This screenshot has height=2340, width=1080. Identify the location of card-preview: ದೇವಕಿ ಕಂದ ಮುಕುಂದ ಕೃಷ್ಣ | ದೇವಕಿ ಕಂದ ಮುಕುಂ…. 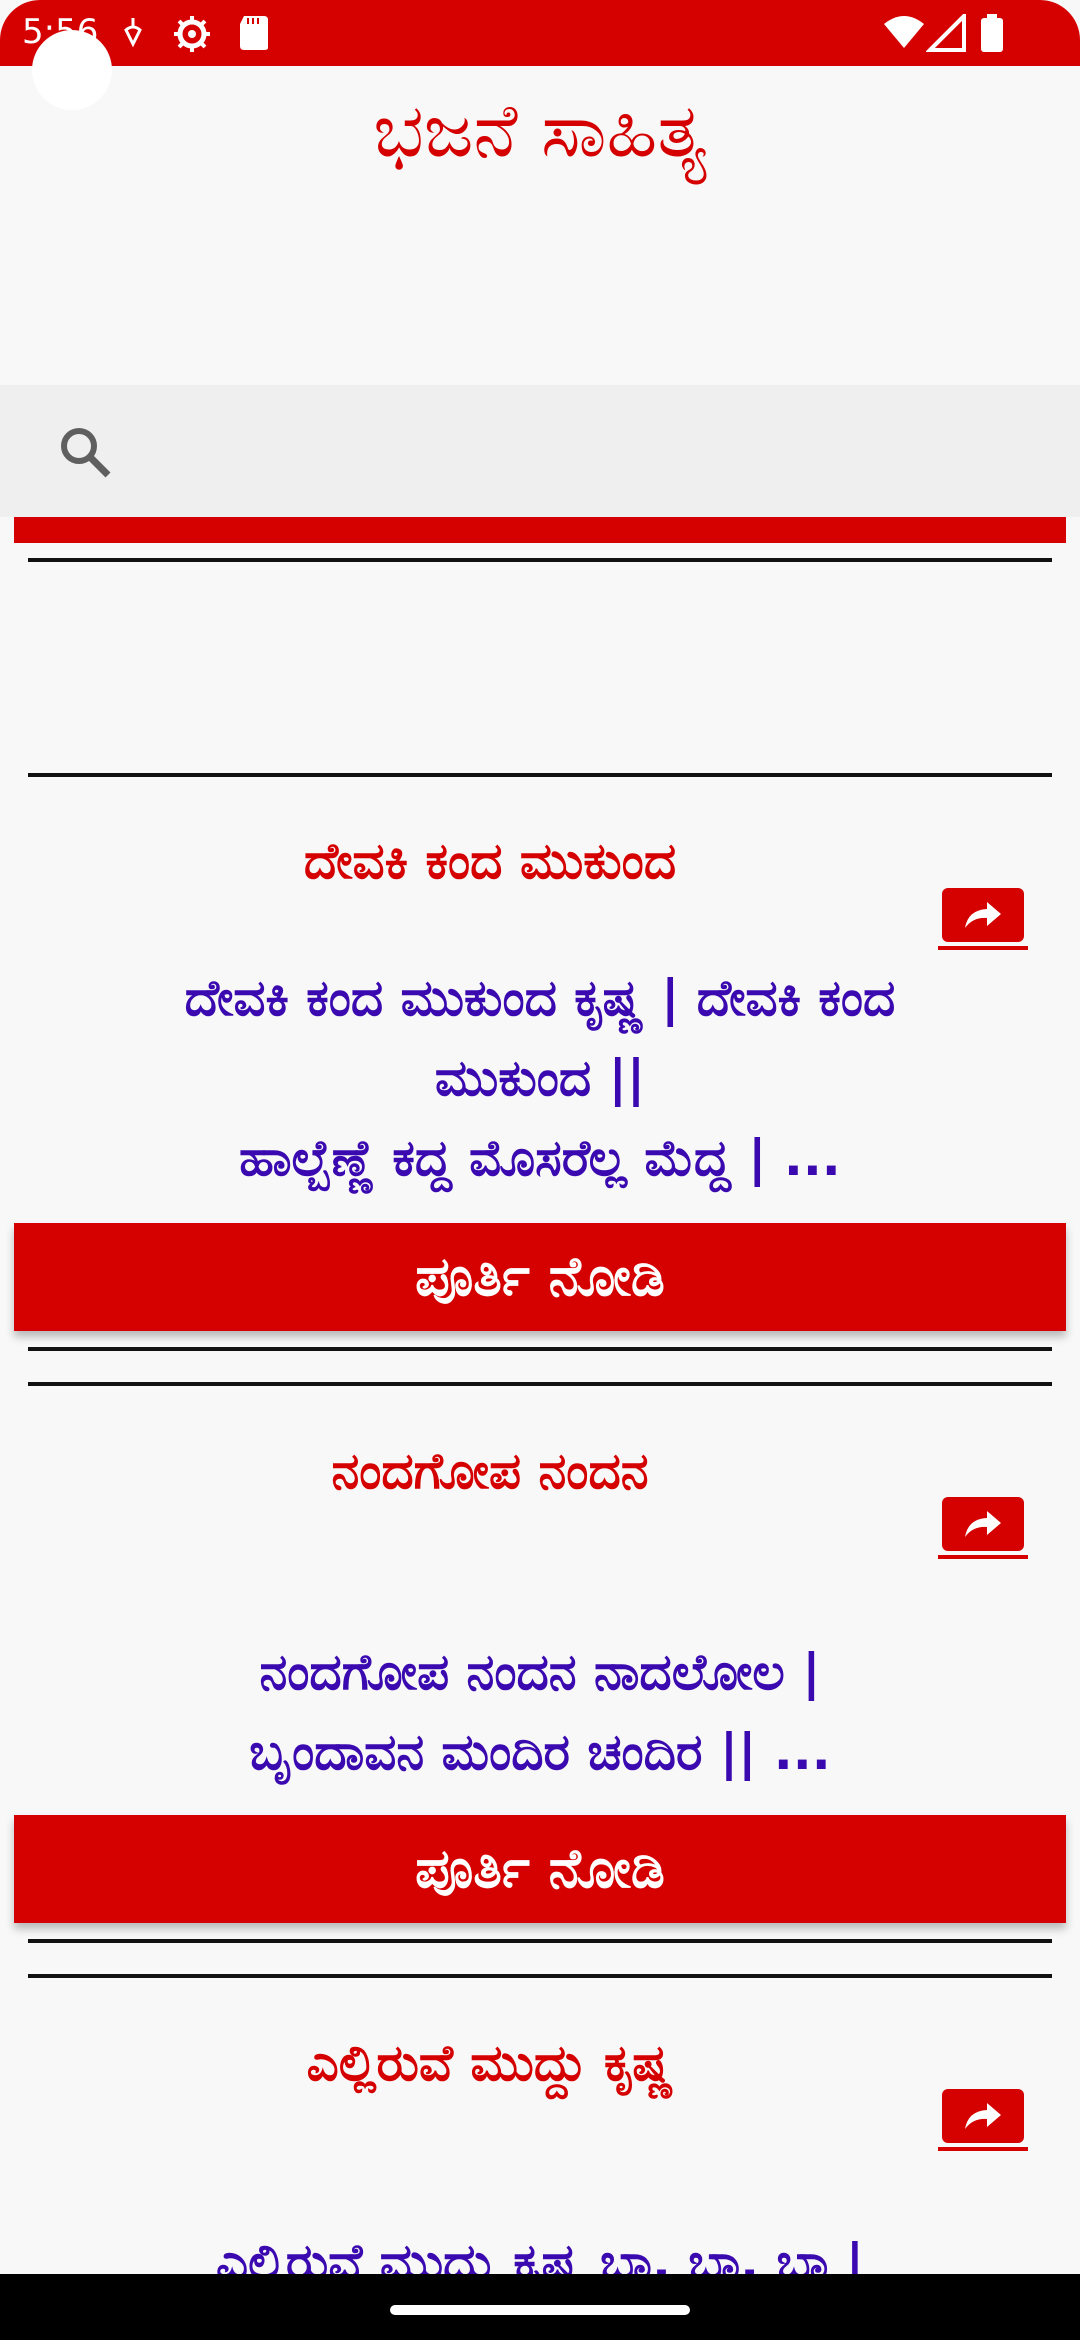
(540, 1078).